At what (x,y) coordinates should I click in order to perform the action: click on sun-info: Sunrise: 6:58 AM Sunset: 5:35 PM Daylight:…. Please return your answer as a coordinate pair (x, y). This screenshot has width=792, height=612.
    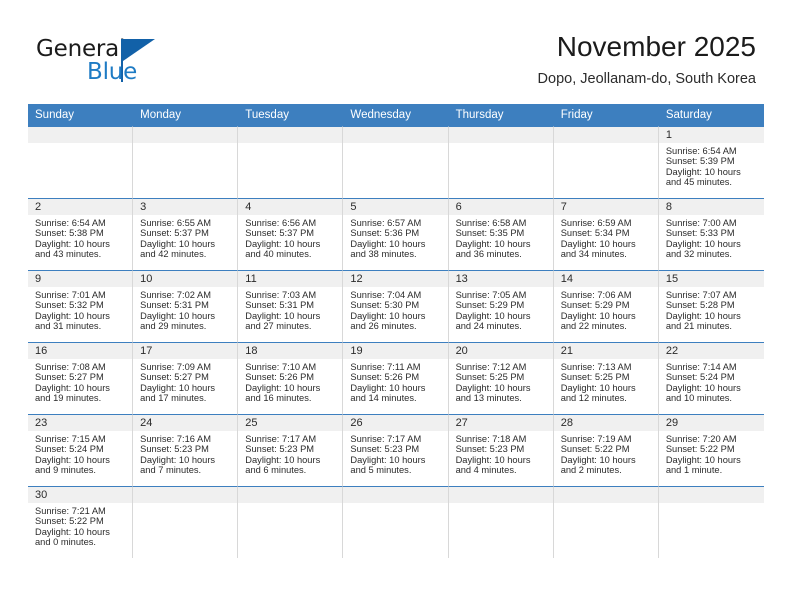
    Looking at the image, I should click on (501, 237).